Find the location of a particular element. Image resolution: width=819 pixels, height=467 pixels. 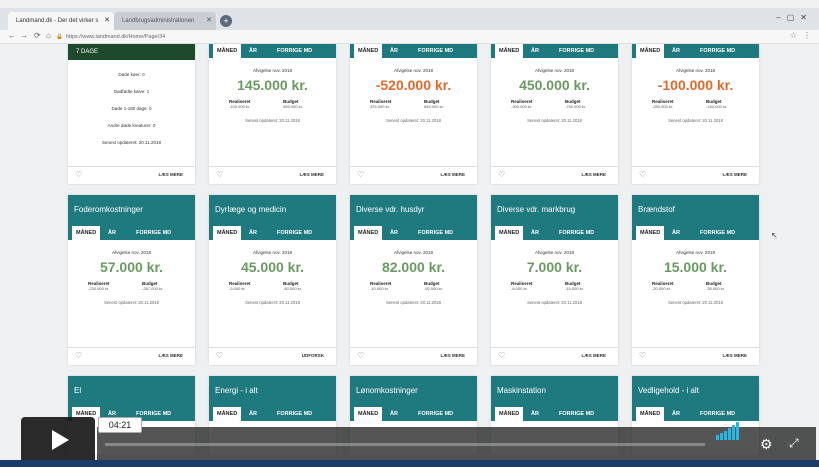

play-button is located at coordinates (58, 440).